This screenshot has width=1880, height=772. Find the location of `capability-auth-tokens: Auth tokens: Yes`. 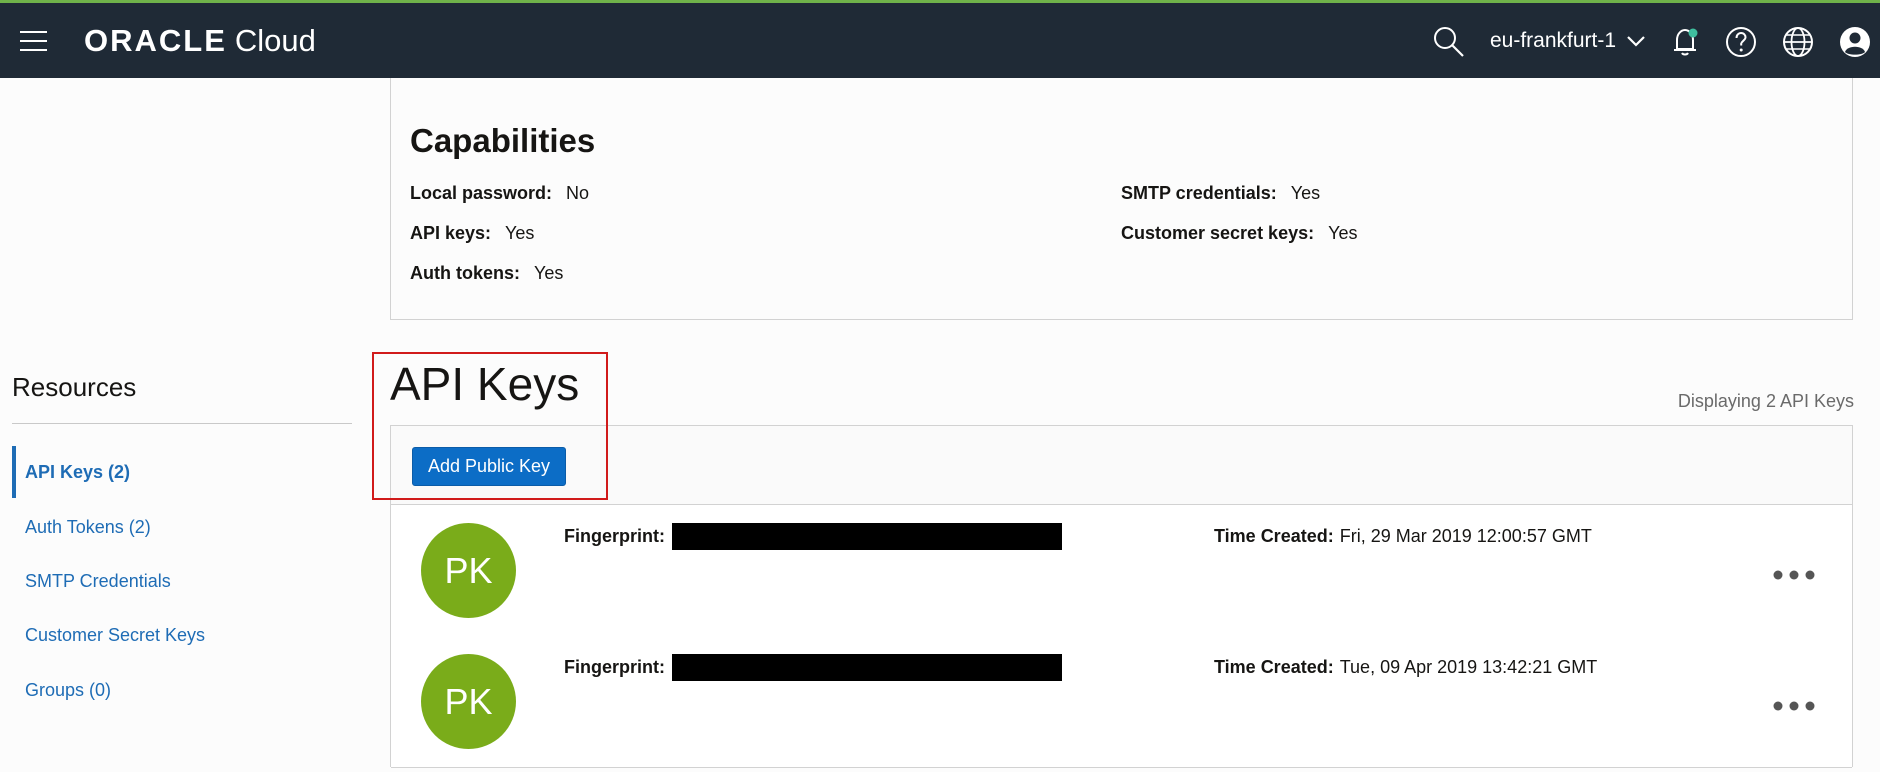

capability-auth-tokens: Auth tokens: Yes is located at coordinates (486, 273).